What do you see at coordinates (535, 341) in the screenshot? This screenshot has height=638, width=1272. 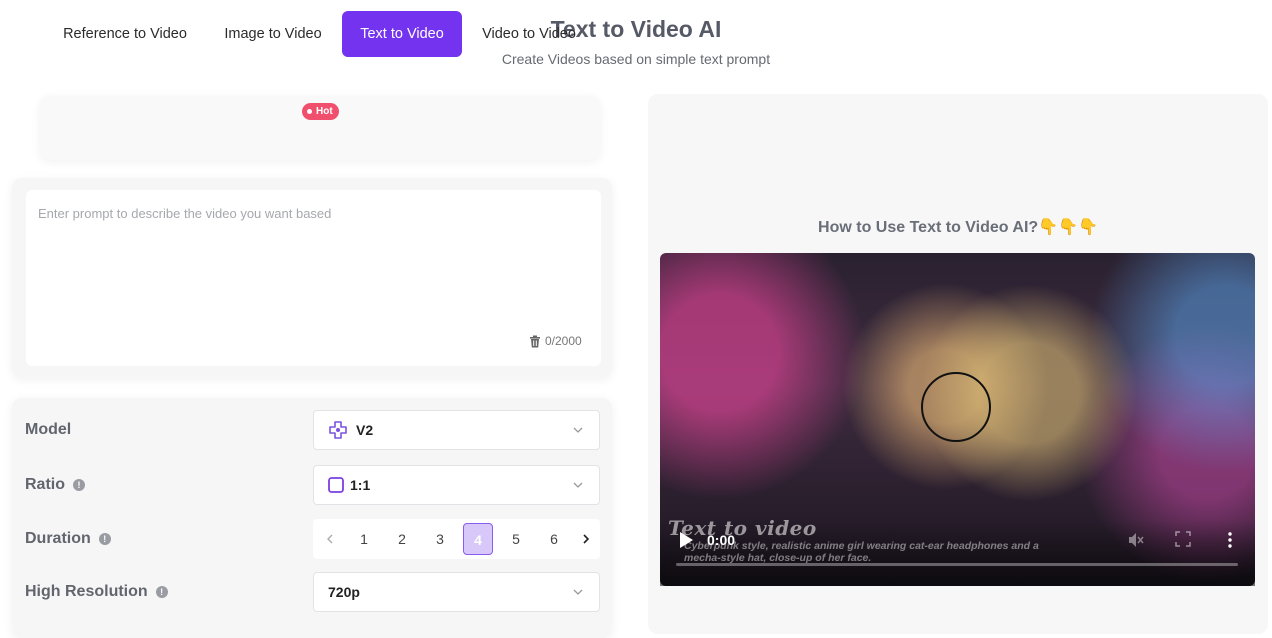 I see `trash-icon` at bounding box center [535, 341].